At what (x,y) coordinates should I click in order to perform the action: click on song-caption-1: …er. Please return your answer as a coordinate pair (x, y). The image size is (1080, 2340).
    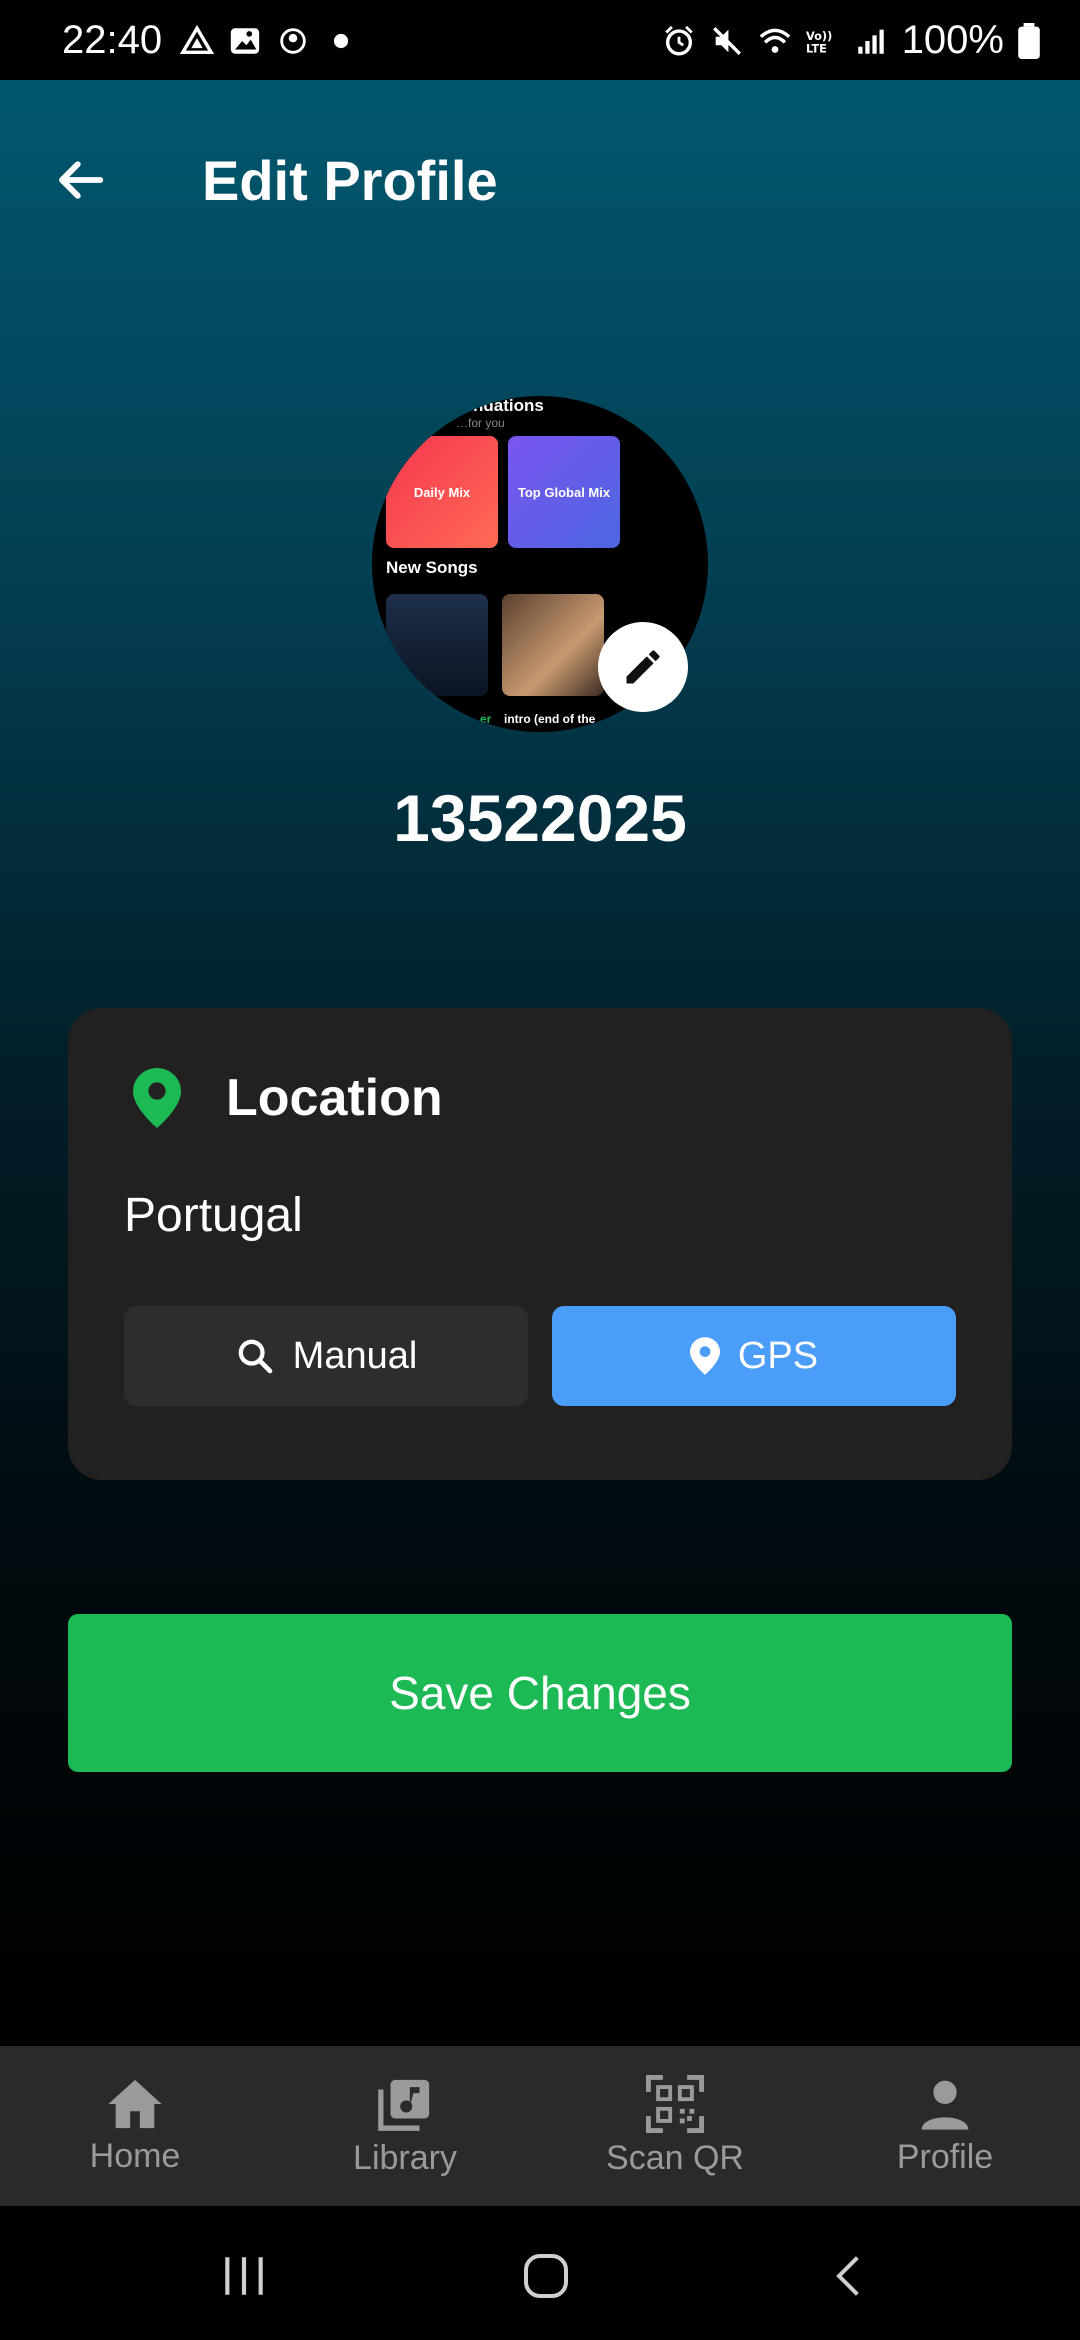
    Looking at the image, I should click on (480, 719).